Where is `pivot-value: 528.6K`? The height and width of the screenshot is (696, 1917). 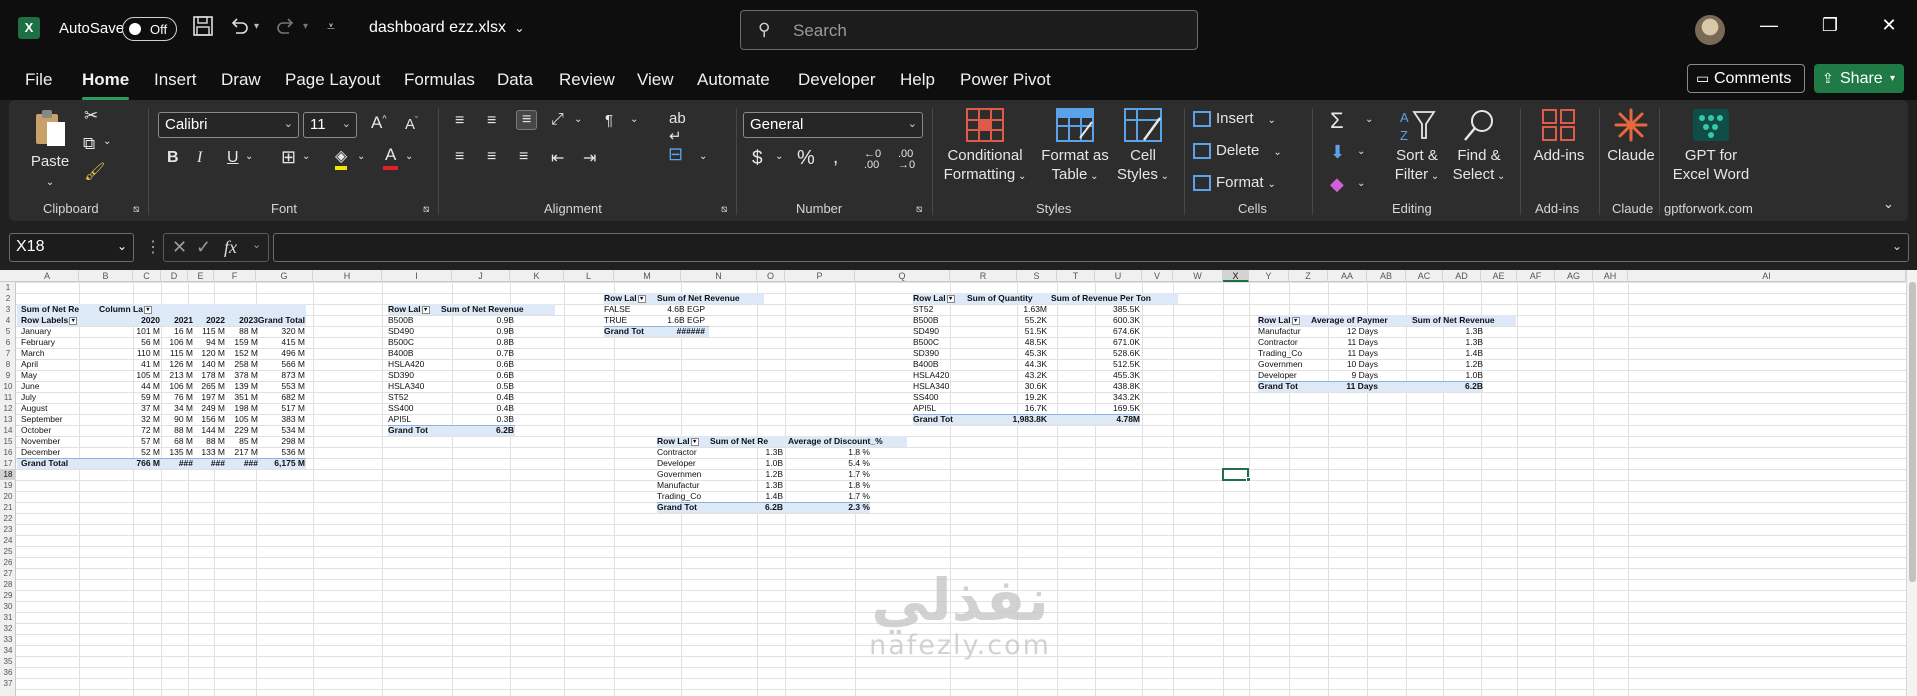
pivot-value: 528.6K is located at coordinates (1115, 353).